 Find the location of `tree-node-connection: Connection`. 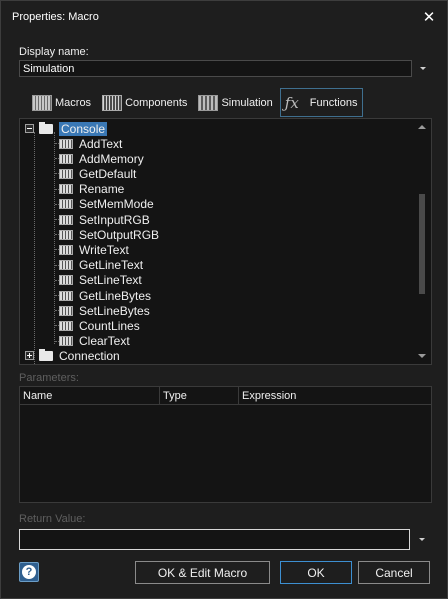

tree-node-connection: Connection is located at coordinates (72, 355).